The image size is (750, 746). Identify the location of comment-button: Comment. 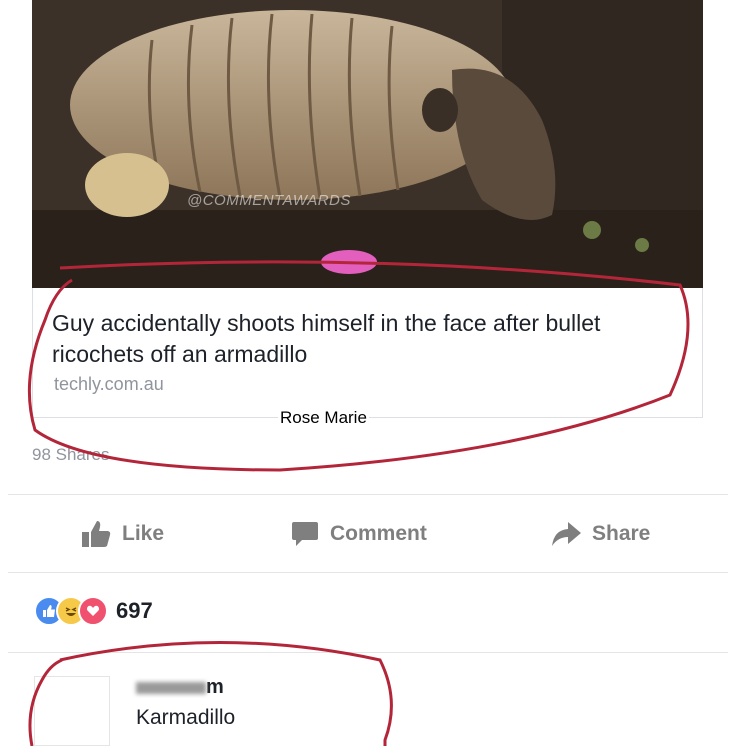
(358, 534).